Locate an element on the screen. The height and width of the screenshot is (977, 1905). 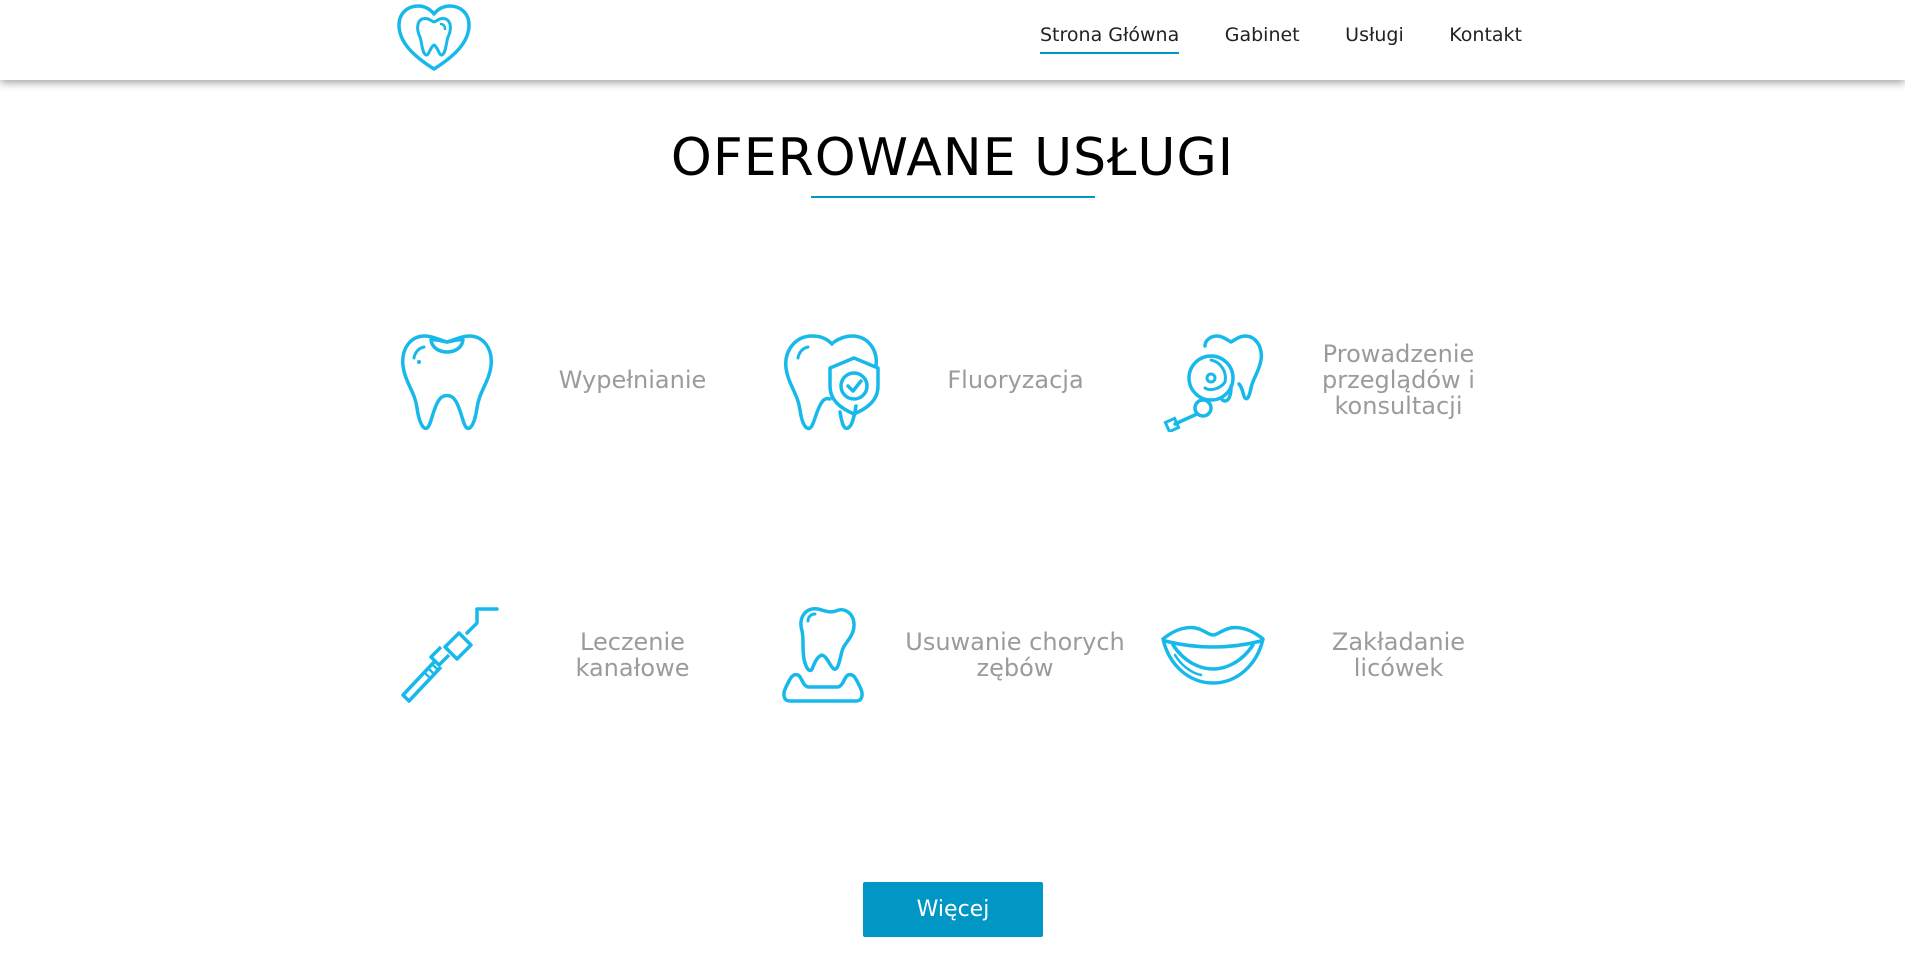
service-item-przeglady: Prowadzenie przeglądów i konsultacji is located at coordinates (1351, 380).